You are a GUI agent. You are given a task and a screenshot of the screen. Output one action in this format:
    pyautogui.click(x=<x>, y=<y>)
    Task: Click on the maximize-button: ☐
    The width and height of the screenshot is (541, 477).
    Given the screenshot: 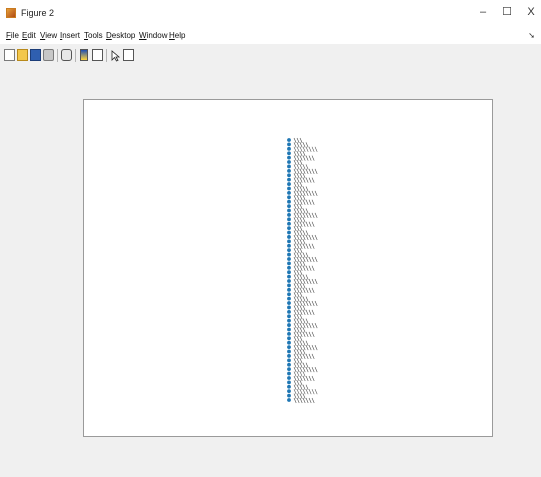 What is the action you would take?
    pyautogui.click(x=507, y=12)
    